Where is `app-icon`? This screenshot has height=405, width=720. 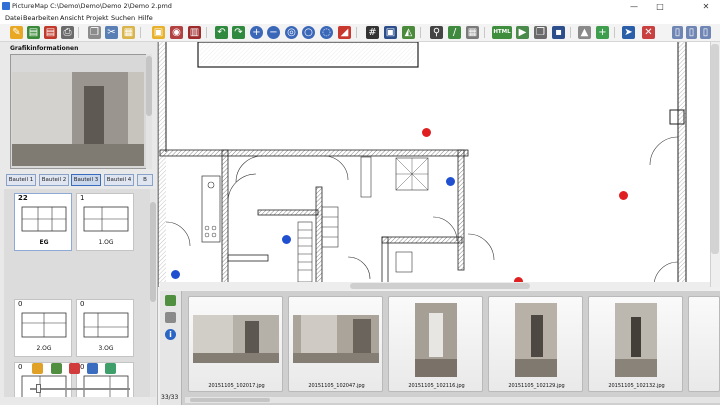 app-icon is located at coordinates (6, 6).